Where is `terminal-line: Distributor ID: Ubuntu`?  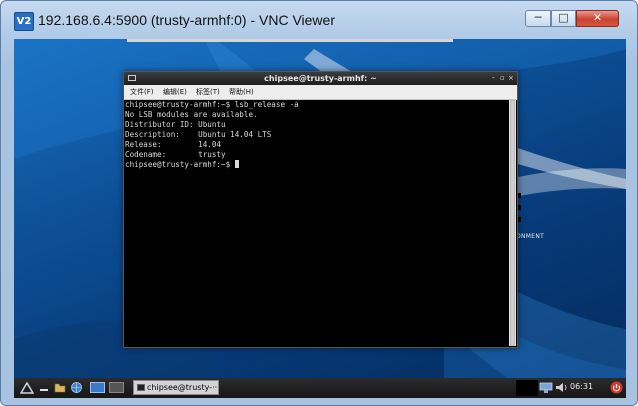 terminal-line: Distributor ID: Ubuntu is located at coordinates (175, 124).